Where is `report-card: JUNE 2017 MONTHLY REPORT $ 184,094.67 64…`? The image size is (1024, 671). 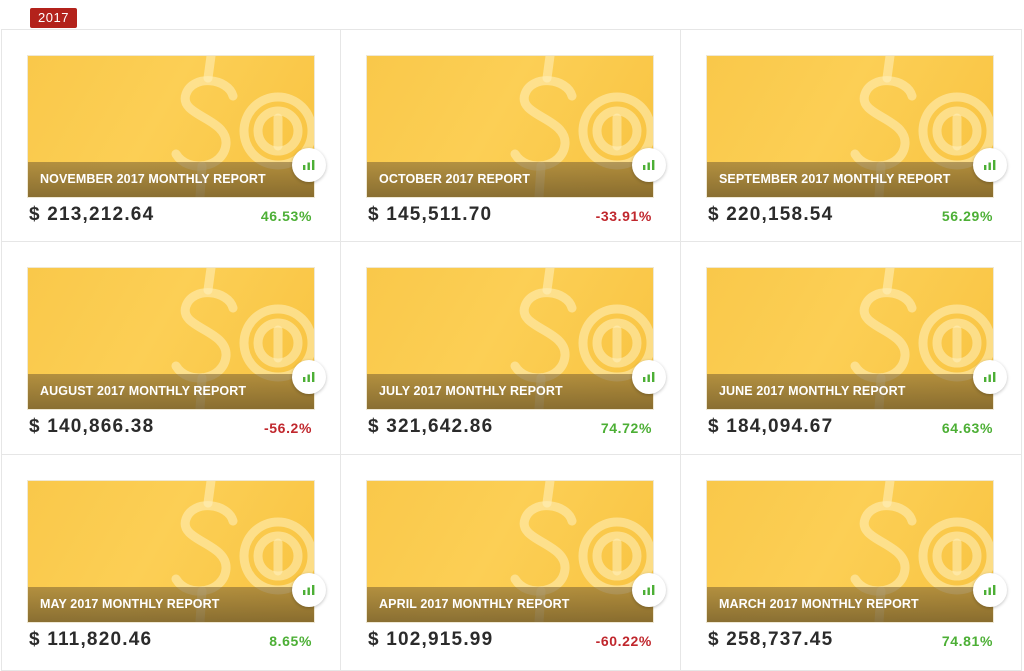
report-card: JUNE 2017 MONTHLY REPORT $ 184,094.67 64… is located at coordinates (851, 348).